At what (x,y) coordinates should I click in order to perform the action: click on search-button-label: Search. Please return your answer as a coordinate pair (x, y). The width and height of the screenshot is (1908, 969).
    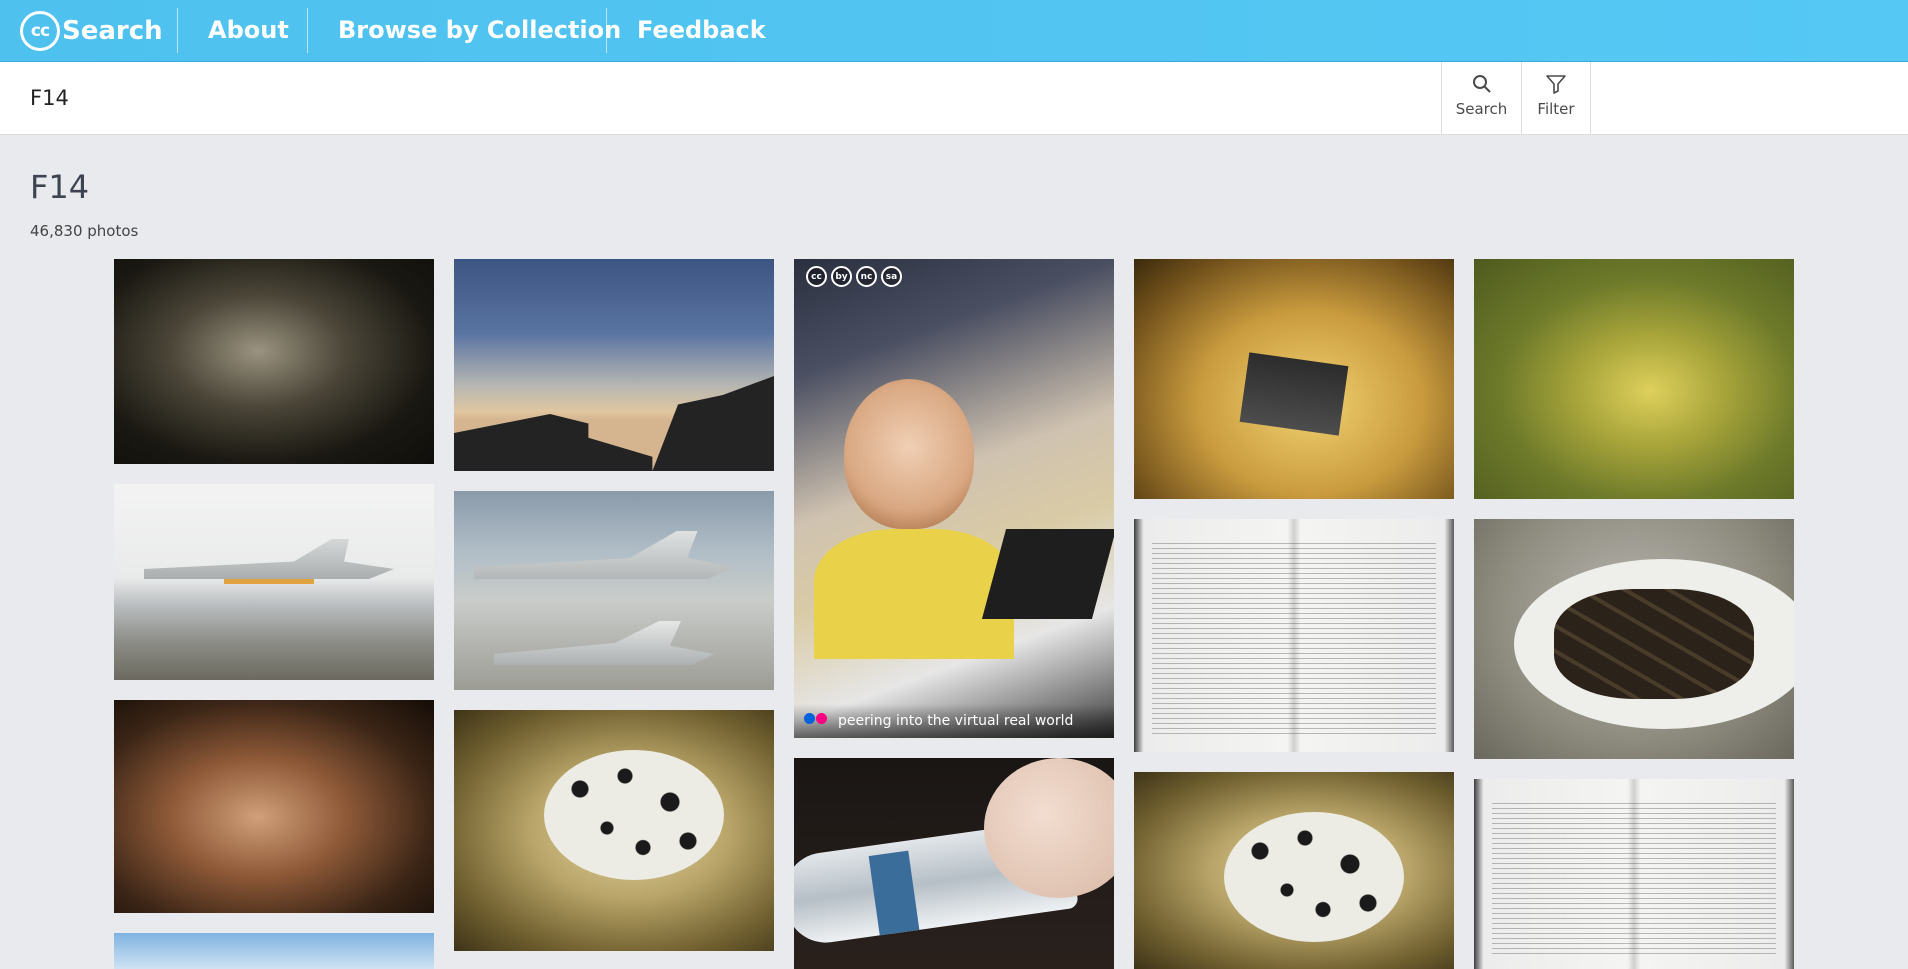
    Looking at the image, I should click on (1481, 109).